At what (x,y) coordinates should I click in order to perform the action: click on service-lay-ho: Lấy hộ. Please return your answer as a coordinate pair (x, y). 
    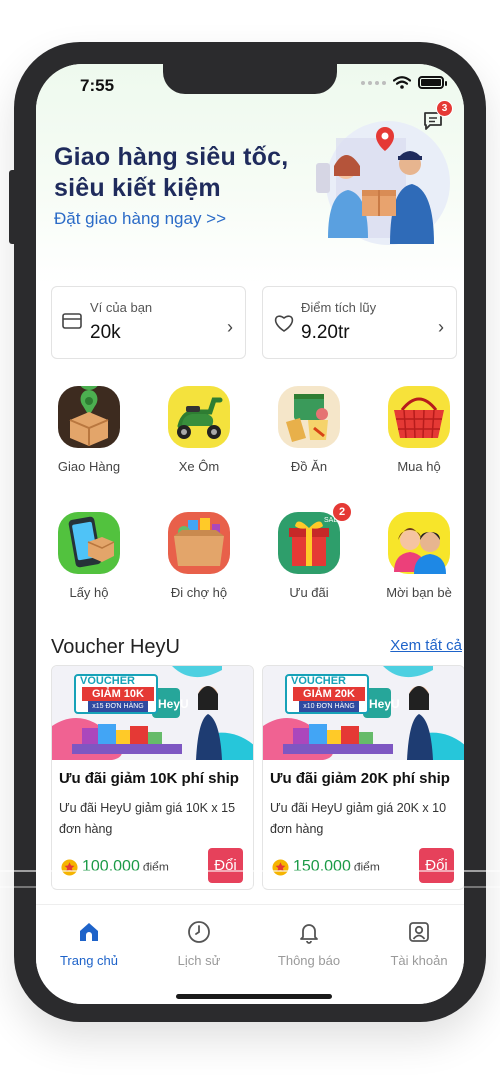
    Looking at the image, I should click on (89, 556).